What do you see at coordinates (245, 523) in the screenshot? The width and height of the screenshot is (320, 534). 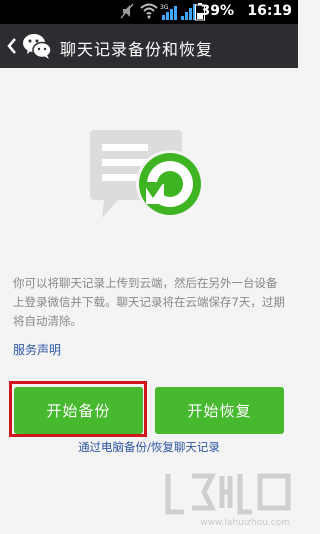 I see `watermark-url: www.lahuizhou.com` at bounding box center [245, 523].